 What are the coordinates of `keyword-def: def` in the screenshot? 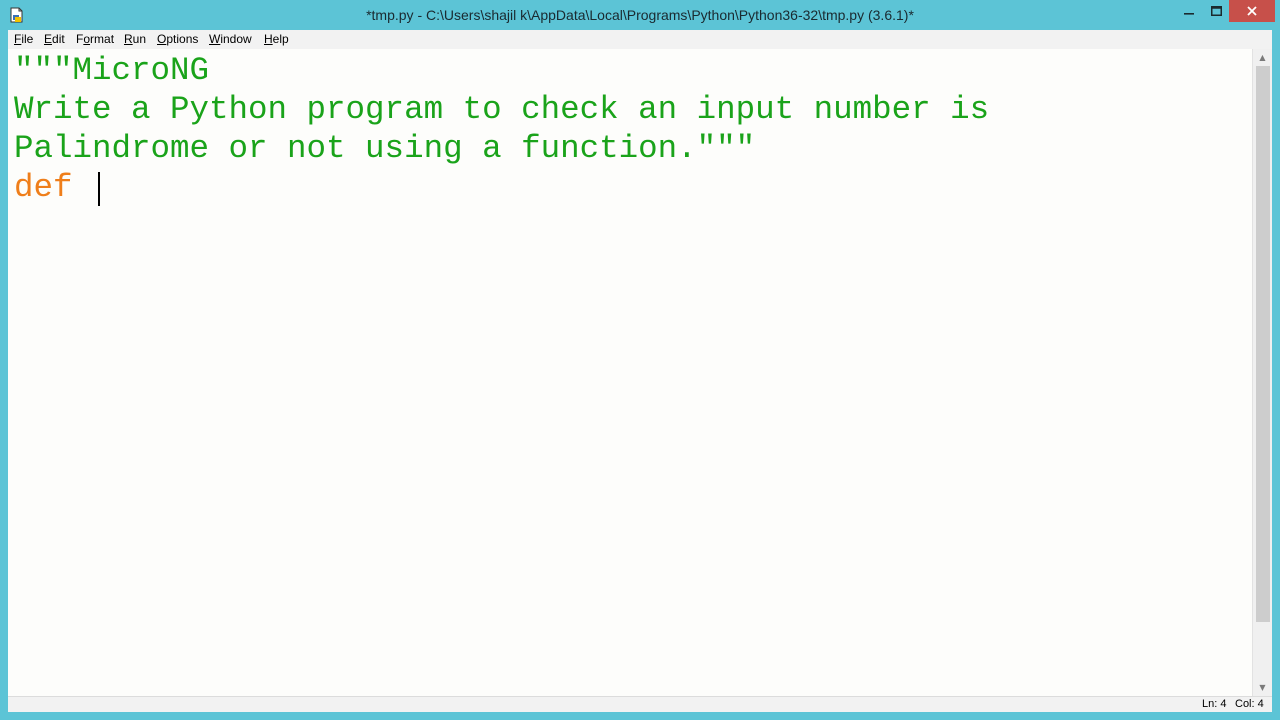 It's located at (43, 187).